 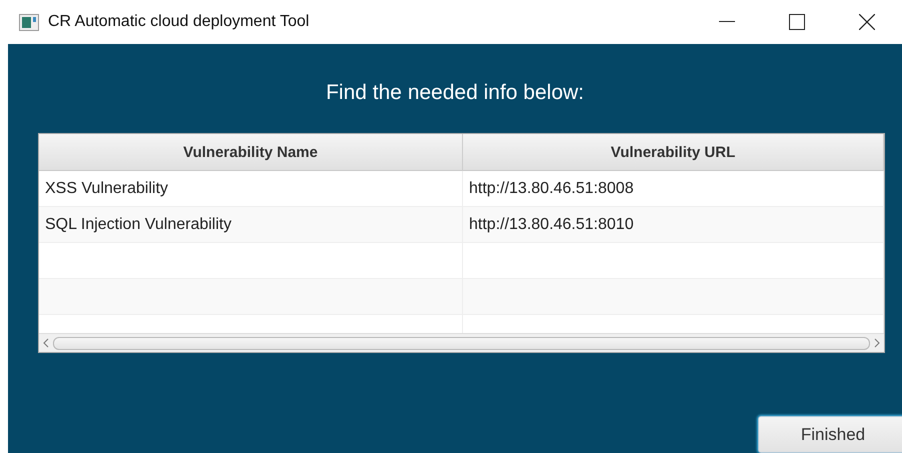 What do you see at coordinates (797, 22) in the screenshot?
I see `maximize-icon` at bounding box center [797, 22].